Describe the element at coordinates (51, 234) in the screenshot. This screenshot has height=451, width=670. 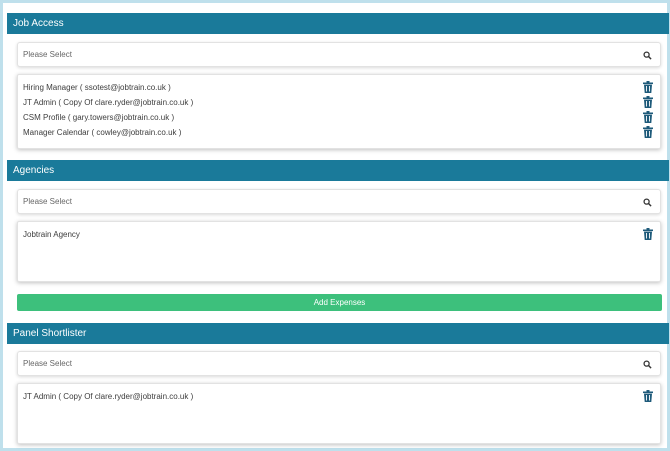
I see `list-item-label: Jobtrain Agency` at that location.